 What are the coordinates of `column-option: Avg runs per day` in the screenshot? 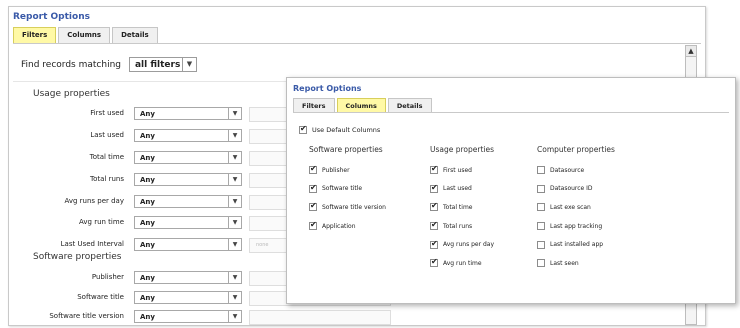 It's located at (462, 244).